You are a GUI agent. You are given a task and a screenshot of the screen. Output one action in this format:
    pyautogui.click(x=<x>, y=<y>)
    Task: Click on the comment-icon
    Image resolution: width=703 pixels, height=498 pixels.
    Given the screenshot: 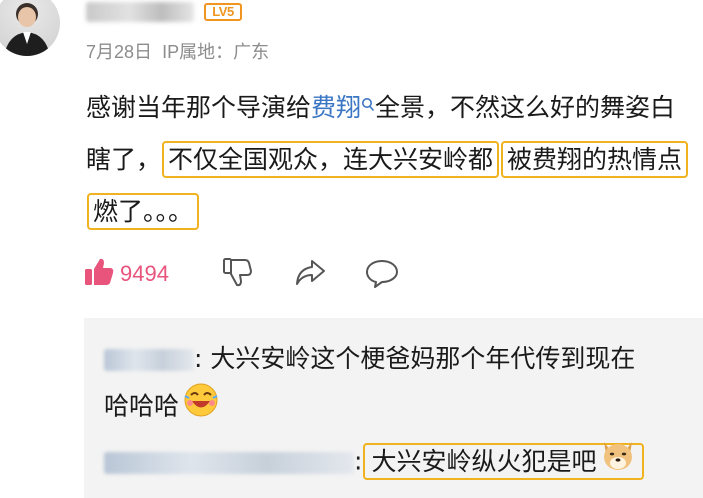 What is the action you would take?
    pyautogui.click(x=382, y=274)
    